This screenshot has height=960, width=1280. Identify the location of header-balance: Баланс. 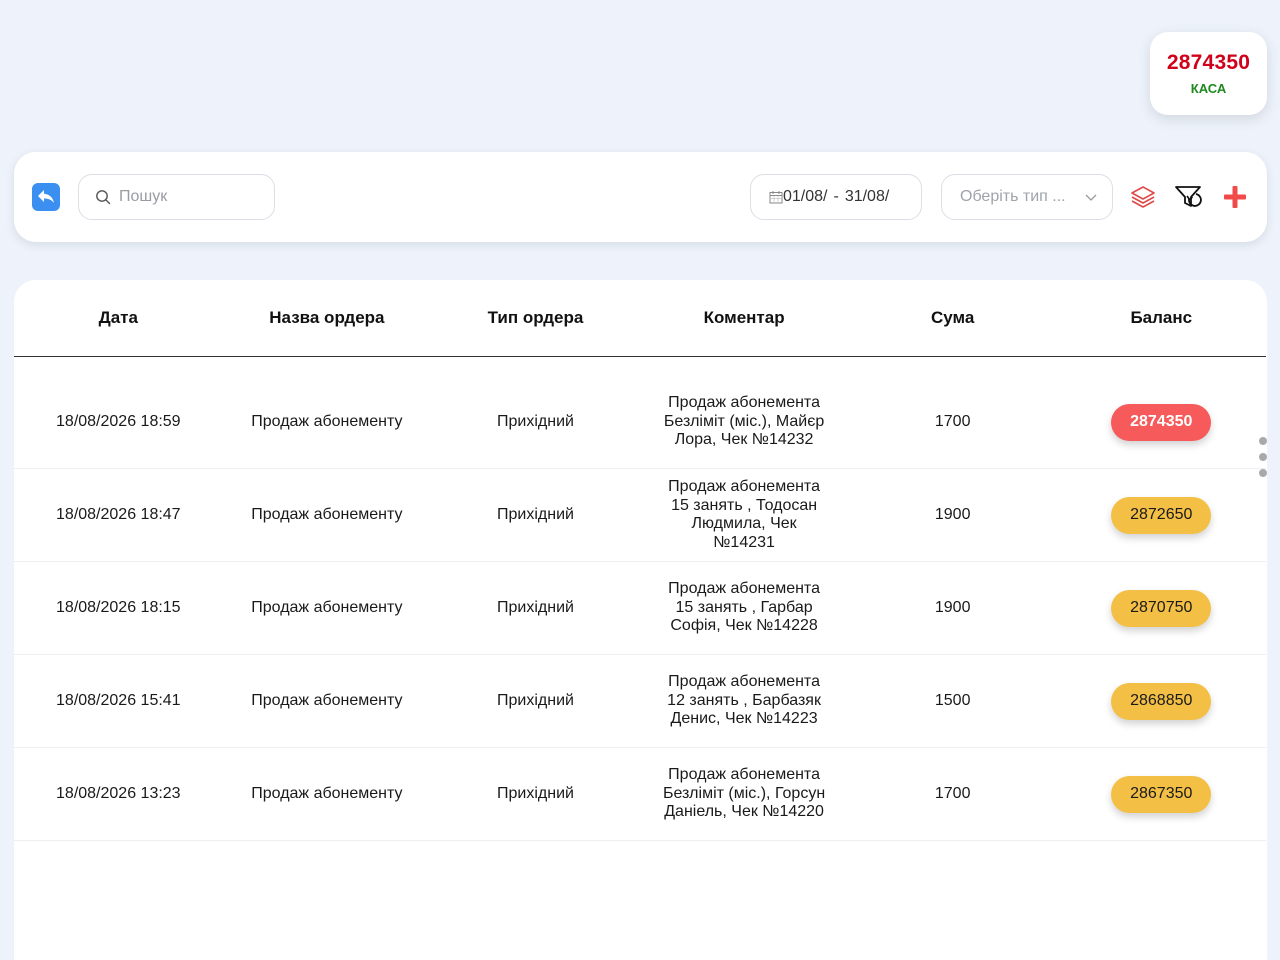
(1161, 318).